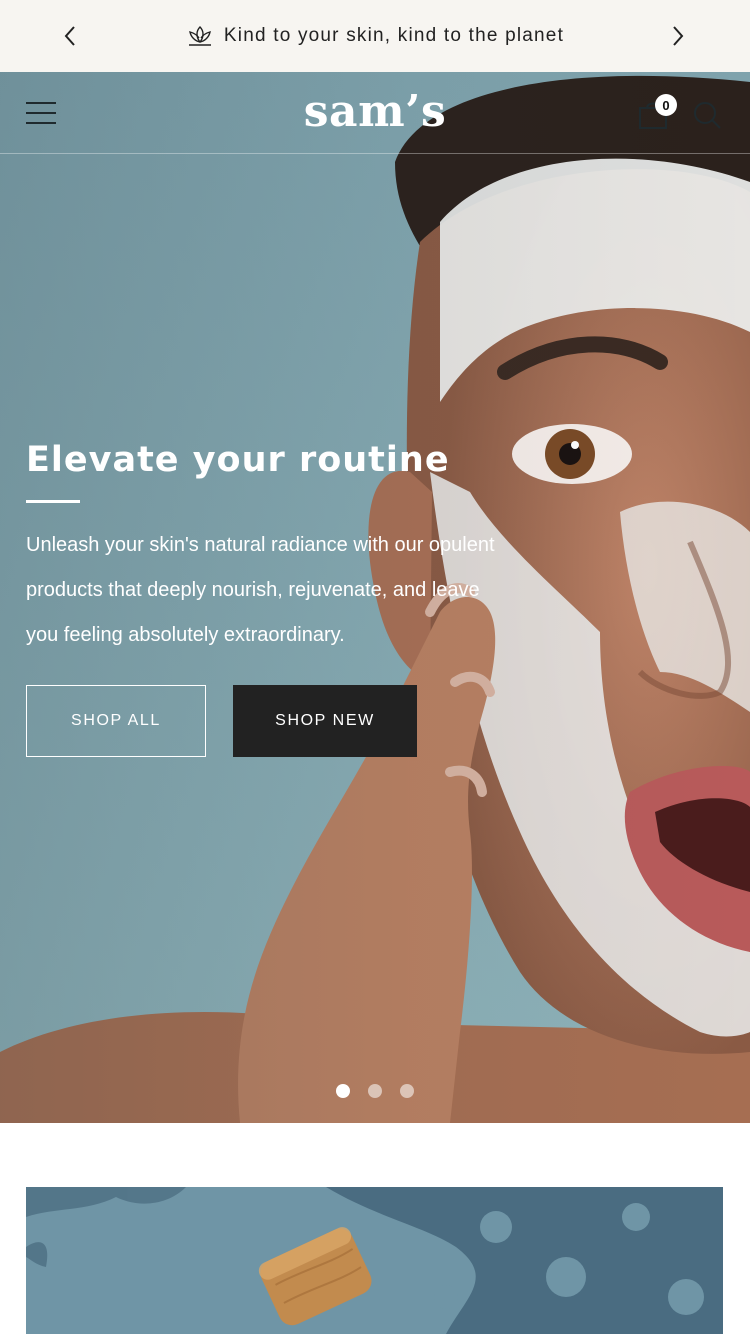 This screenshot has width=750, height=1334. Describe the element at coordinates (199, 36) in the screenshot. I see `lotus-leaf-icon` at that location.